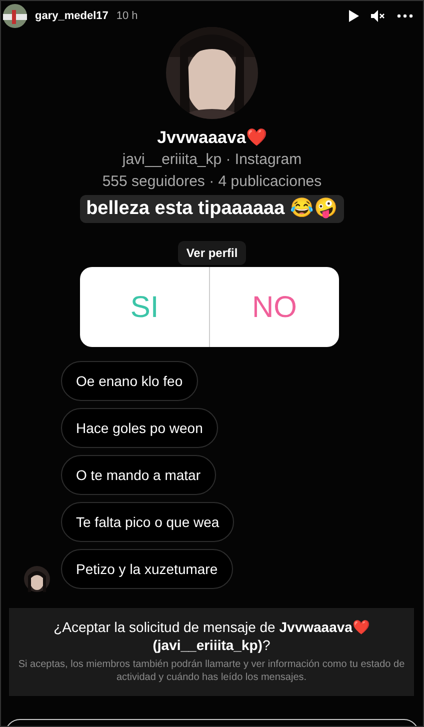  Describe the element at coordinates (211, 671) in the screenshot. I see `request-description: Si aceptas, los miembros también podrán llamarte y ver información como tu estado de actividad y cuándo has leído los mensajes.` at that location.